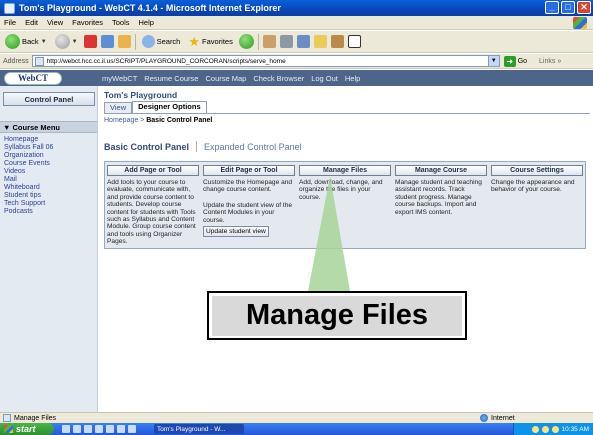  What do you see at coordinates (575, 429) in the screenshot?
I see `clock: 10:35 AM` at bounding box center [575, 429].